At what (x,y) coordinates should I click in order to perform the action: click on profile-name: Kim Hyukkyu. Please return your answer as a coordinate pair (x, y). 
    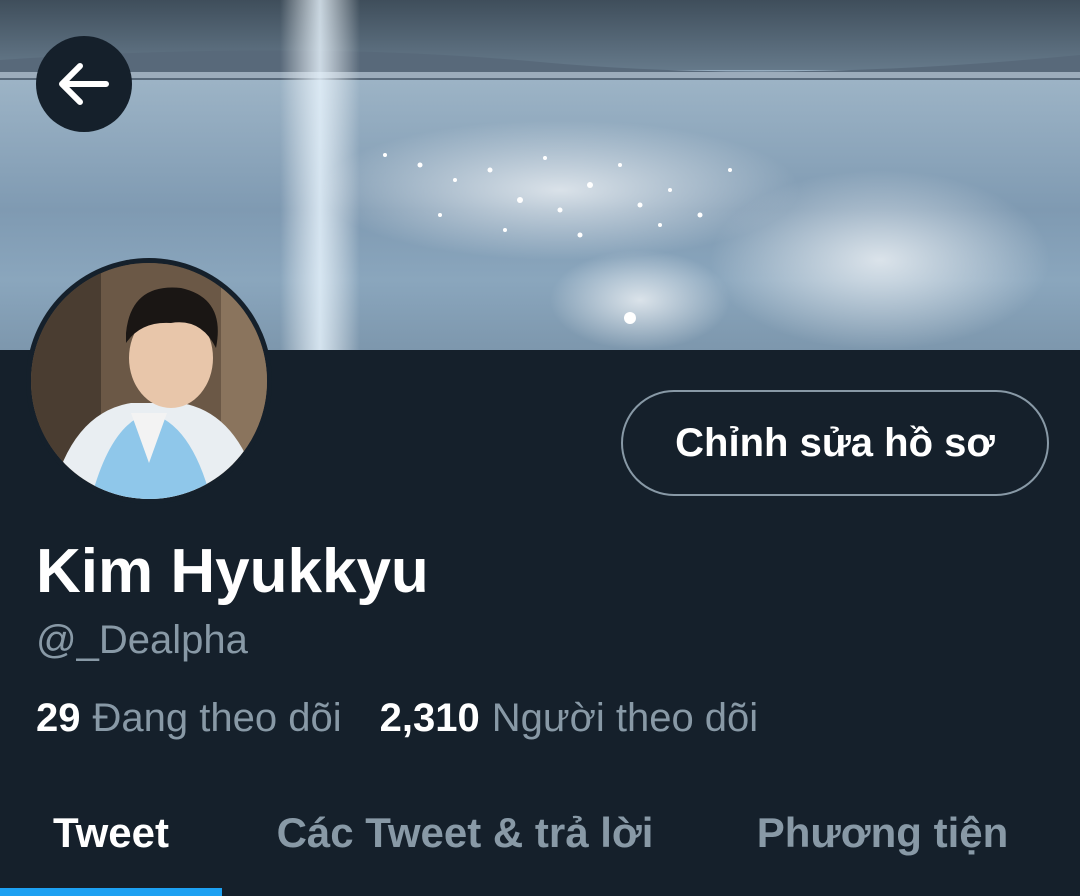
    Looking at the image, I should click on (232, 571).